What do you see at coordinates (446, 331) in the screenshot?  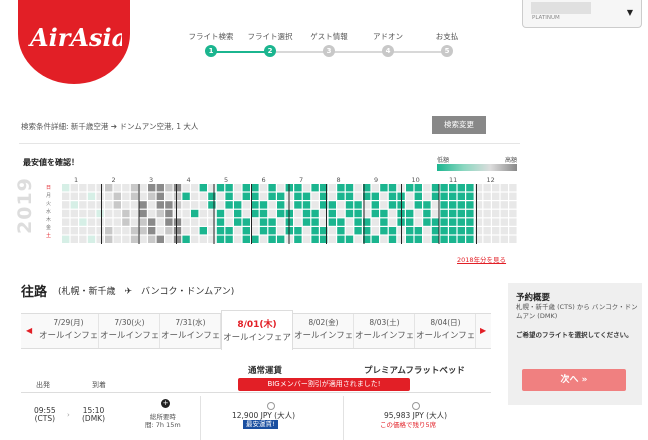 I see `tab-date: 8/04(日) オールインフェア` at bounding box center [446, 331].